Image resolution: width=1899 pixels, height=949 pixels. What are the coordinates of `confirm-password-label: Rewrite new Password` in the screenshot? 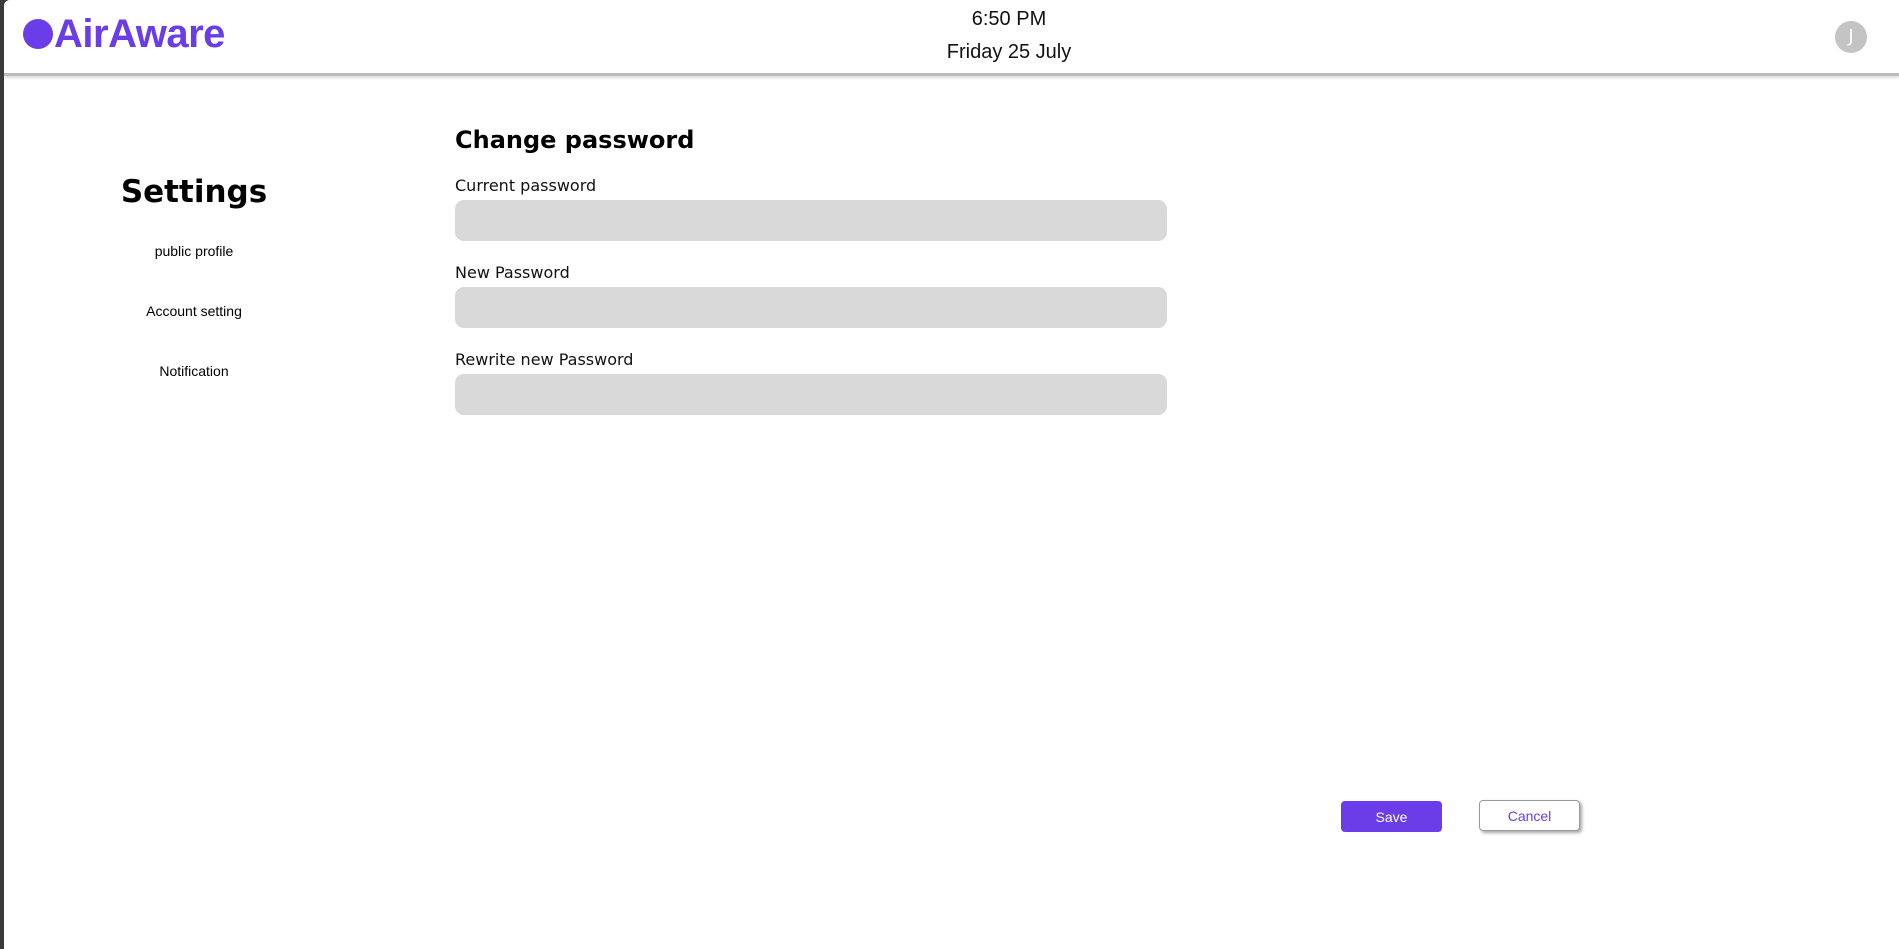 It's located at (544, 359).